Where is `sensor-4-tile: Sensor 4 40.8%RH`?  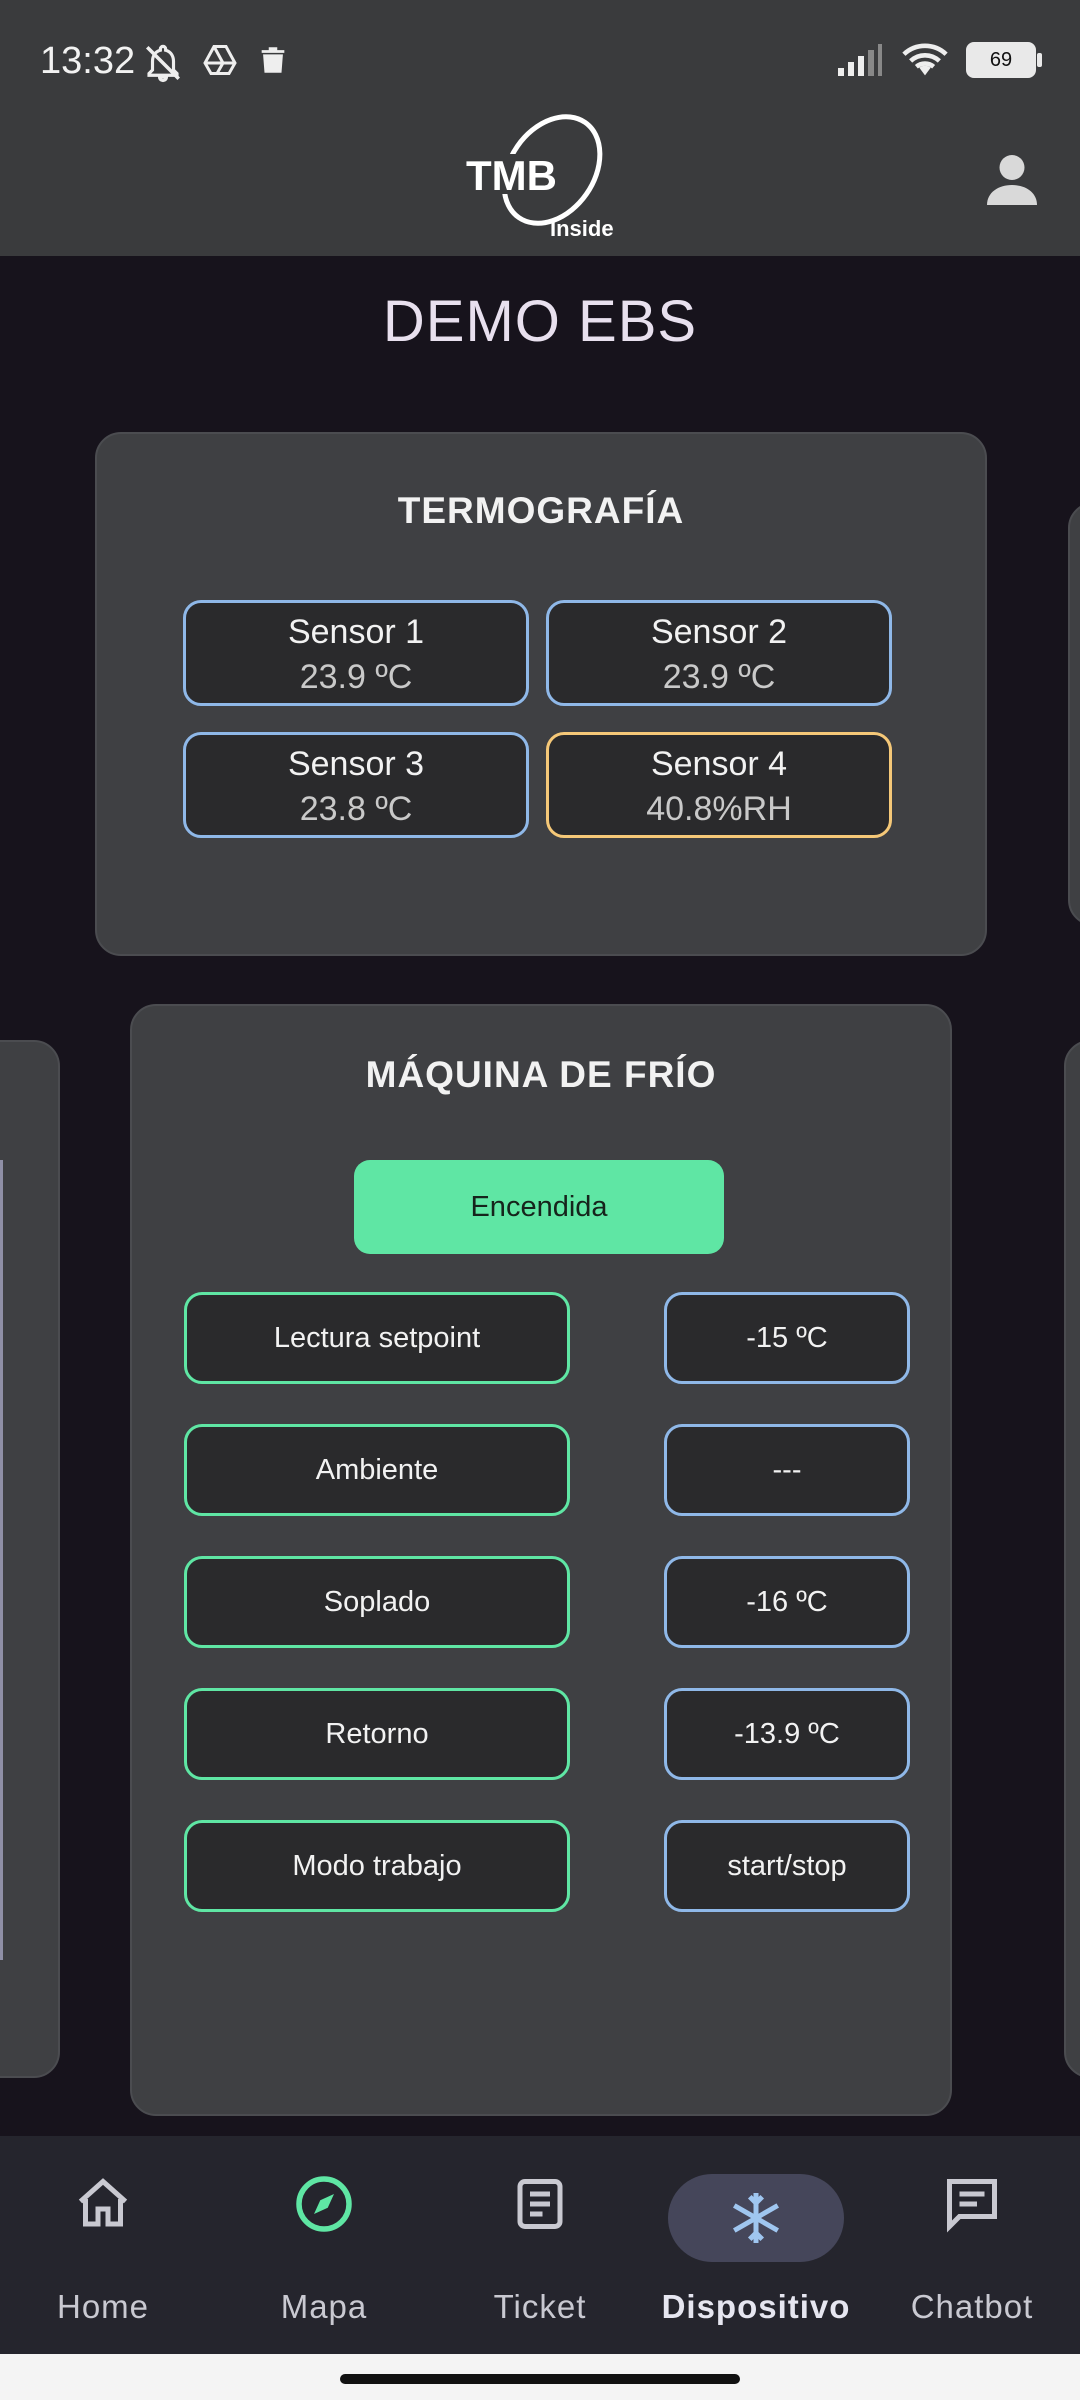
sensor-4-tile: Sensor 4 40.8%RH is located at coordinates (719, 785).